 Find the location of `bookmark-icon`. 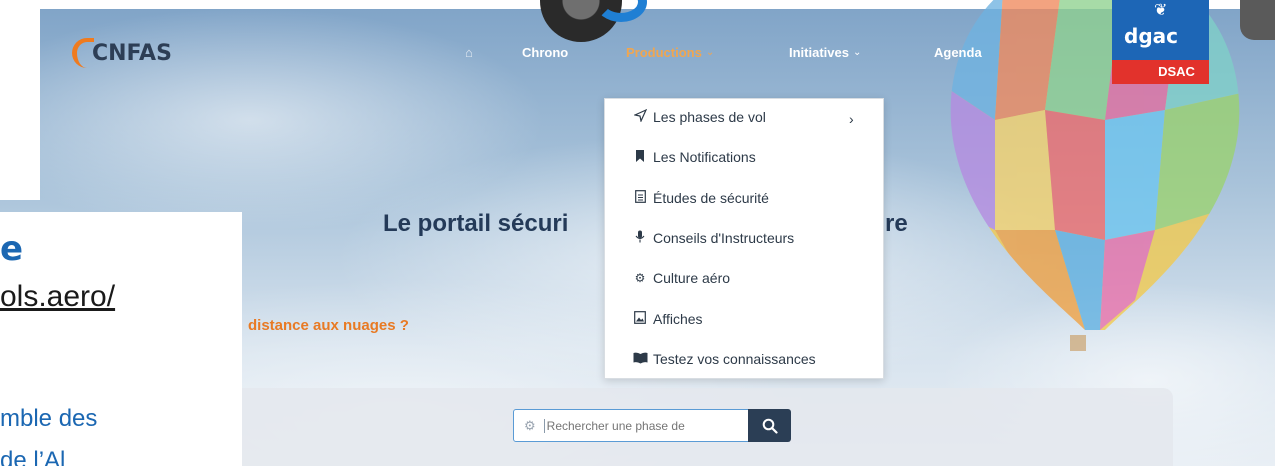

bookmark-icon is located at coordinates (640, 157).